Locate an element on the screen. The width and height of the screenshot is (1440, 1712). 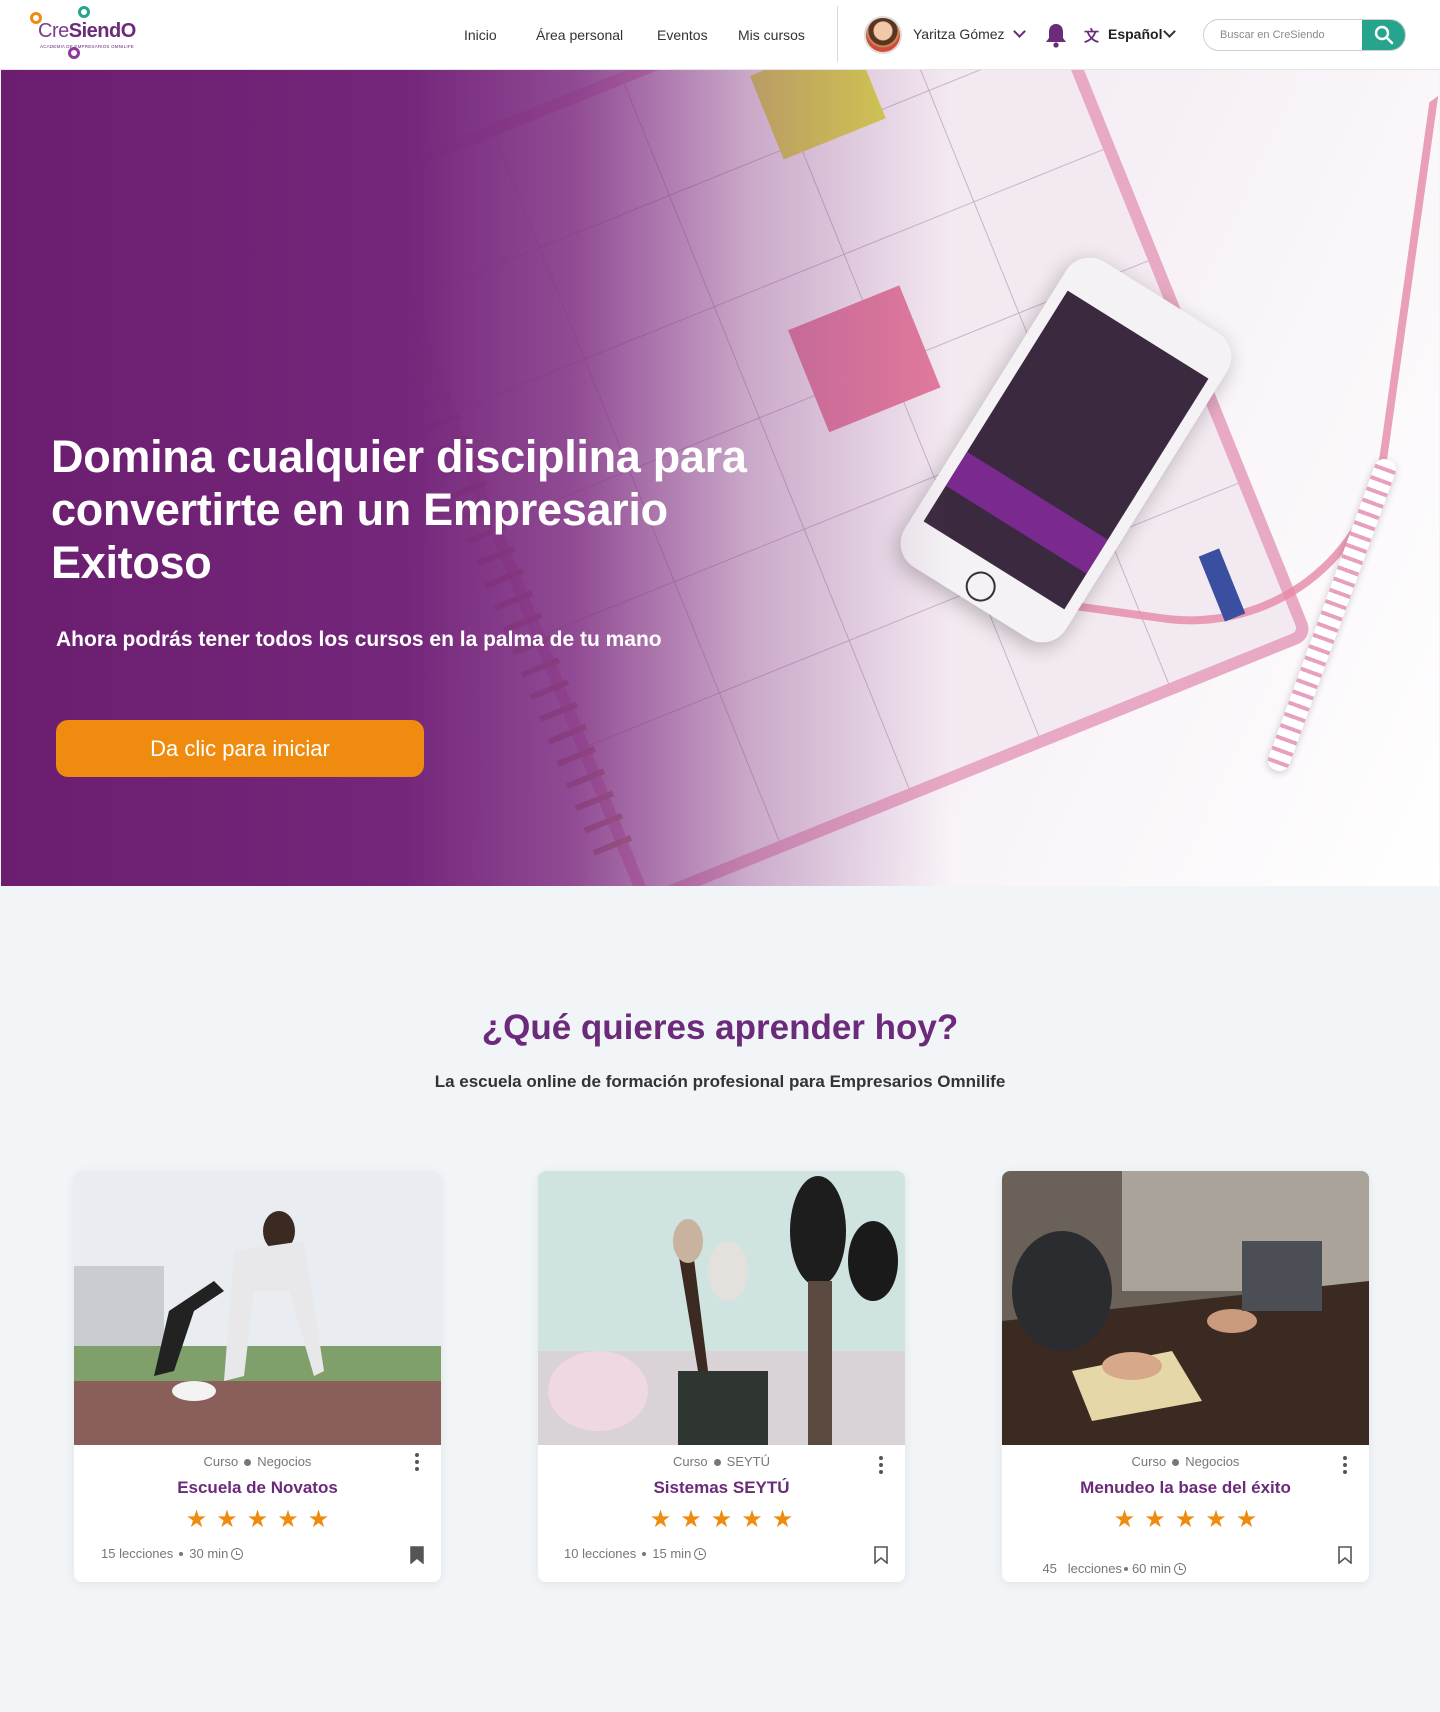
nav-item-mis-cursos: Mis cursos is located at coordinates (771, 35).